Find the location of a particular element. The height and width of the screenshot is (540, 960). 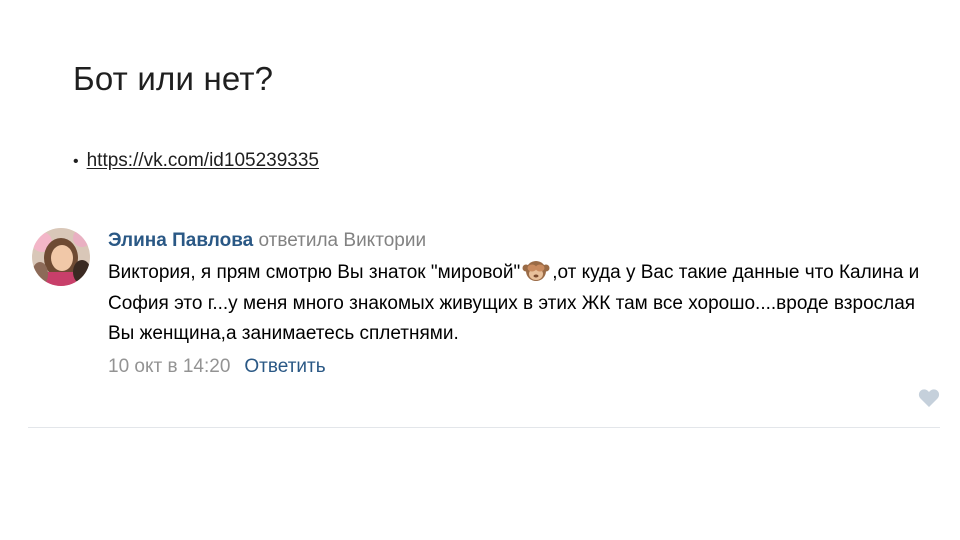

avatar-photo-icon is located at coordinates (61, 257).